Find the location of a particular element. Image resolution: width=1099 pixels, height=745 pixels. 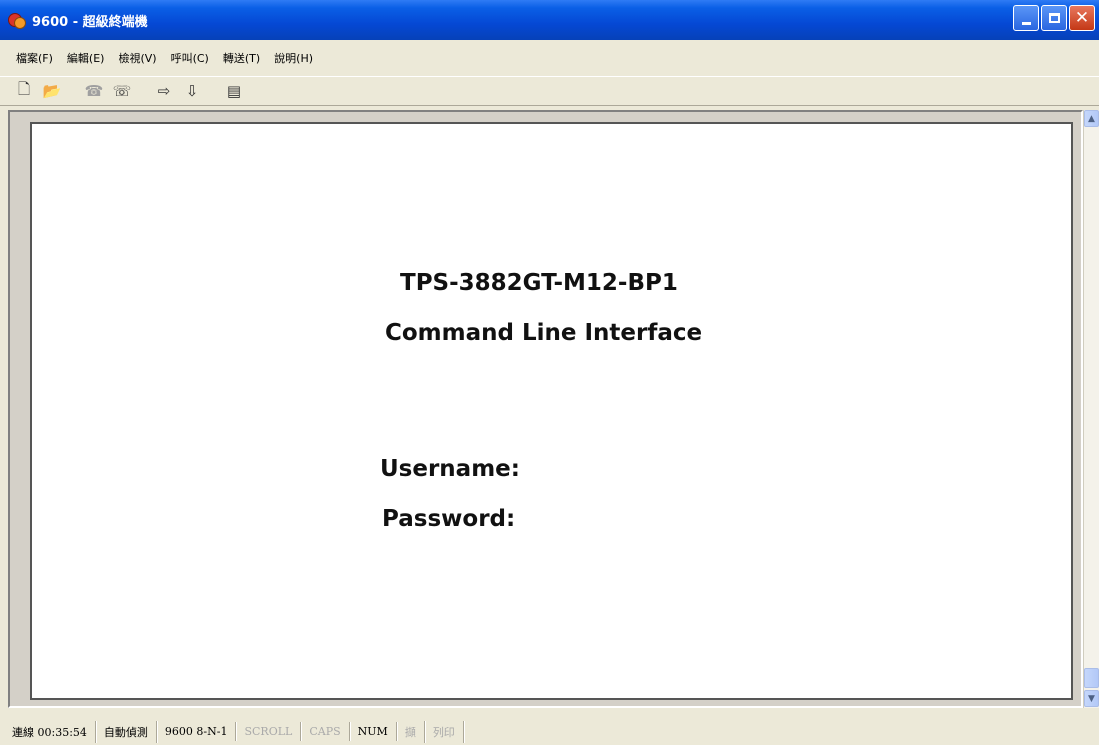

device-name: TPS-3882GT-M12-BP1 is located at coordinates (539, 283).